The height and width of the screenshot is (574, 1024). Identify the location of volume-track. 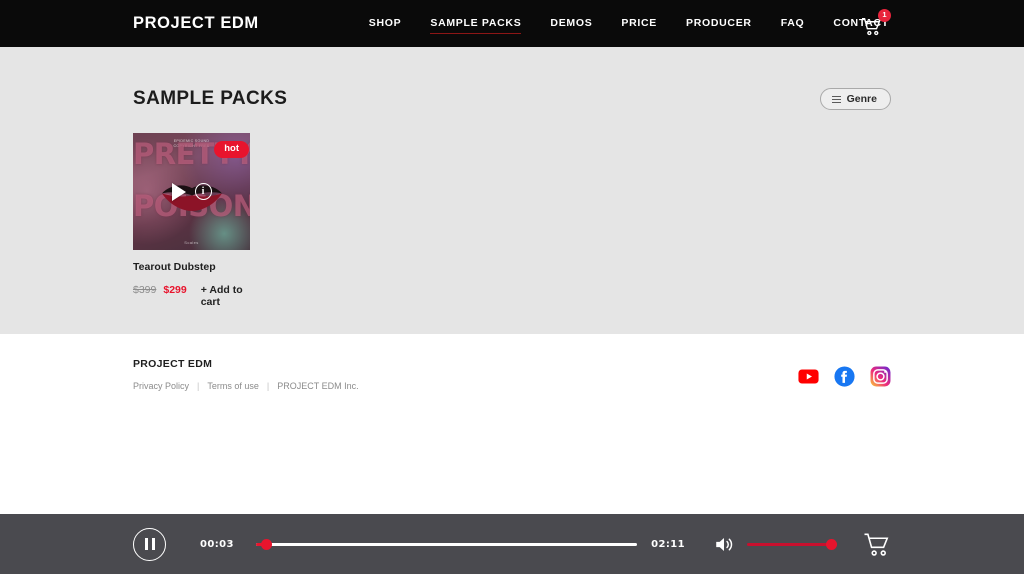
(792, 544).